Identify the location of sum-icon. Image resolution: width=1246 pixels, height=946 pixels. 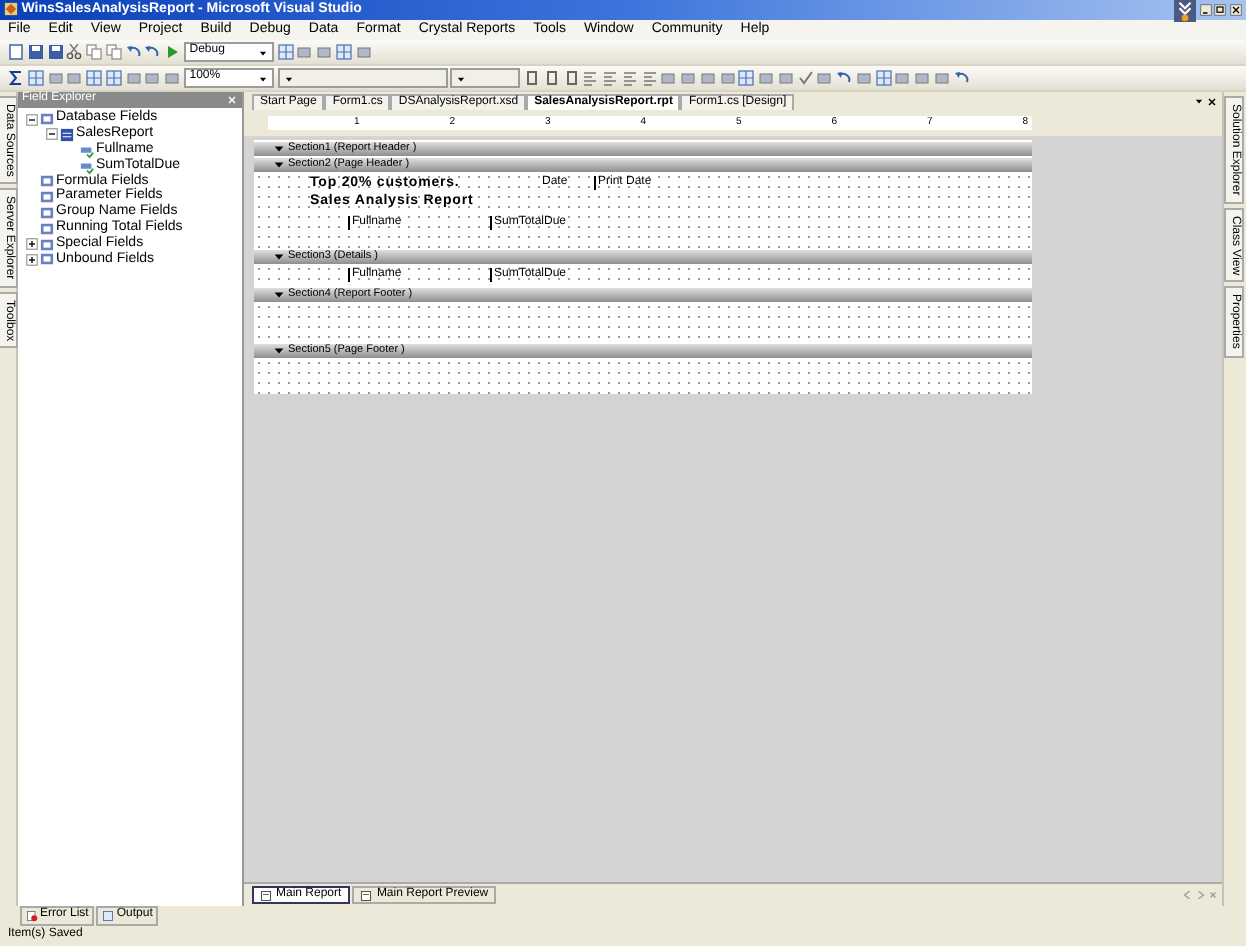
(16, 78).